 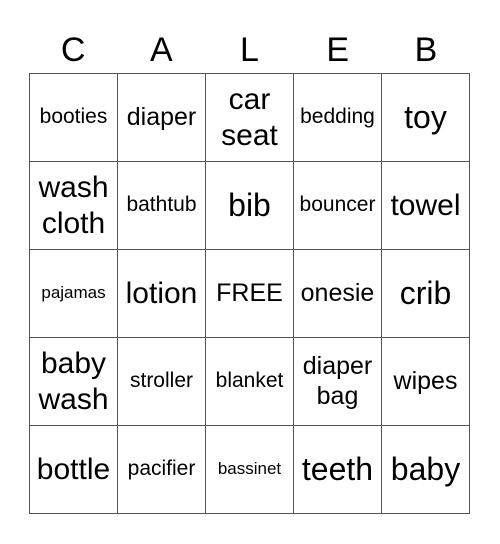 What do you see at coordinates (161, 293) in the screenshot?
I see `bingo-cell: lotion` at bounding box center [161, 293].